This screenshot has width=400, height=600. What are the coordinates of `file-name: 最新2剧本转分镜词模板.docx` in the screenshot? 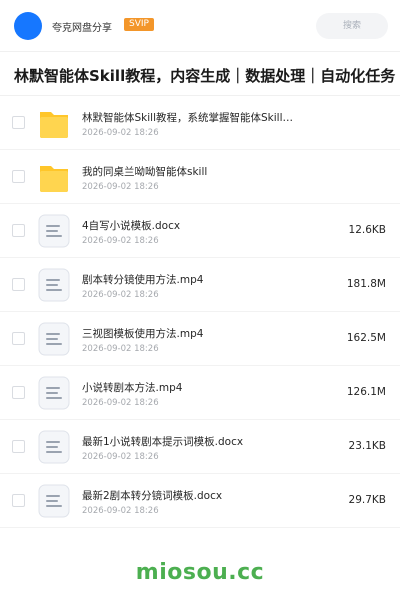 It's located at (152, 496).